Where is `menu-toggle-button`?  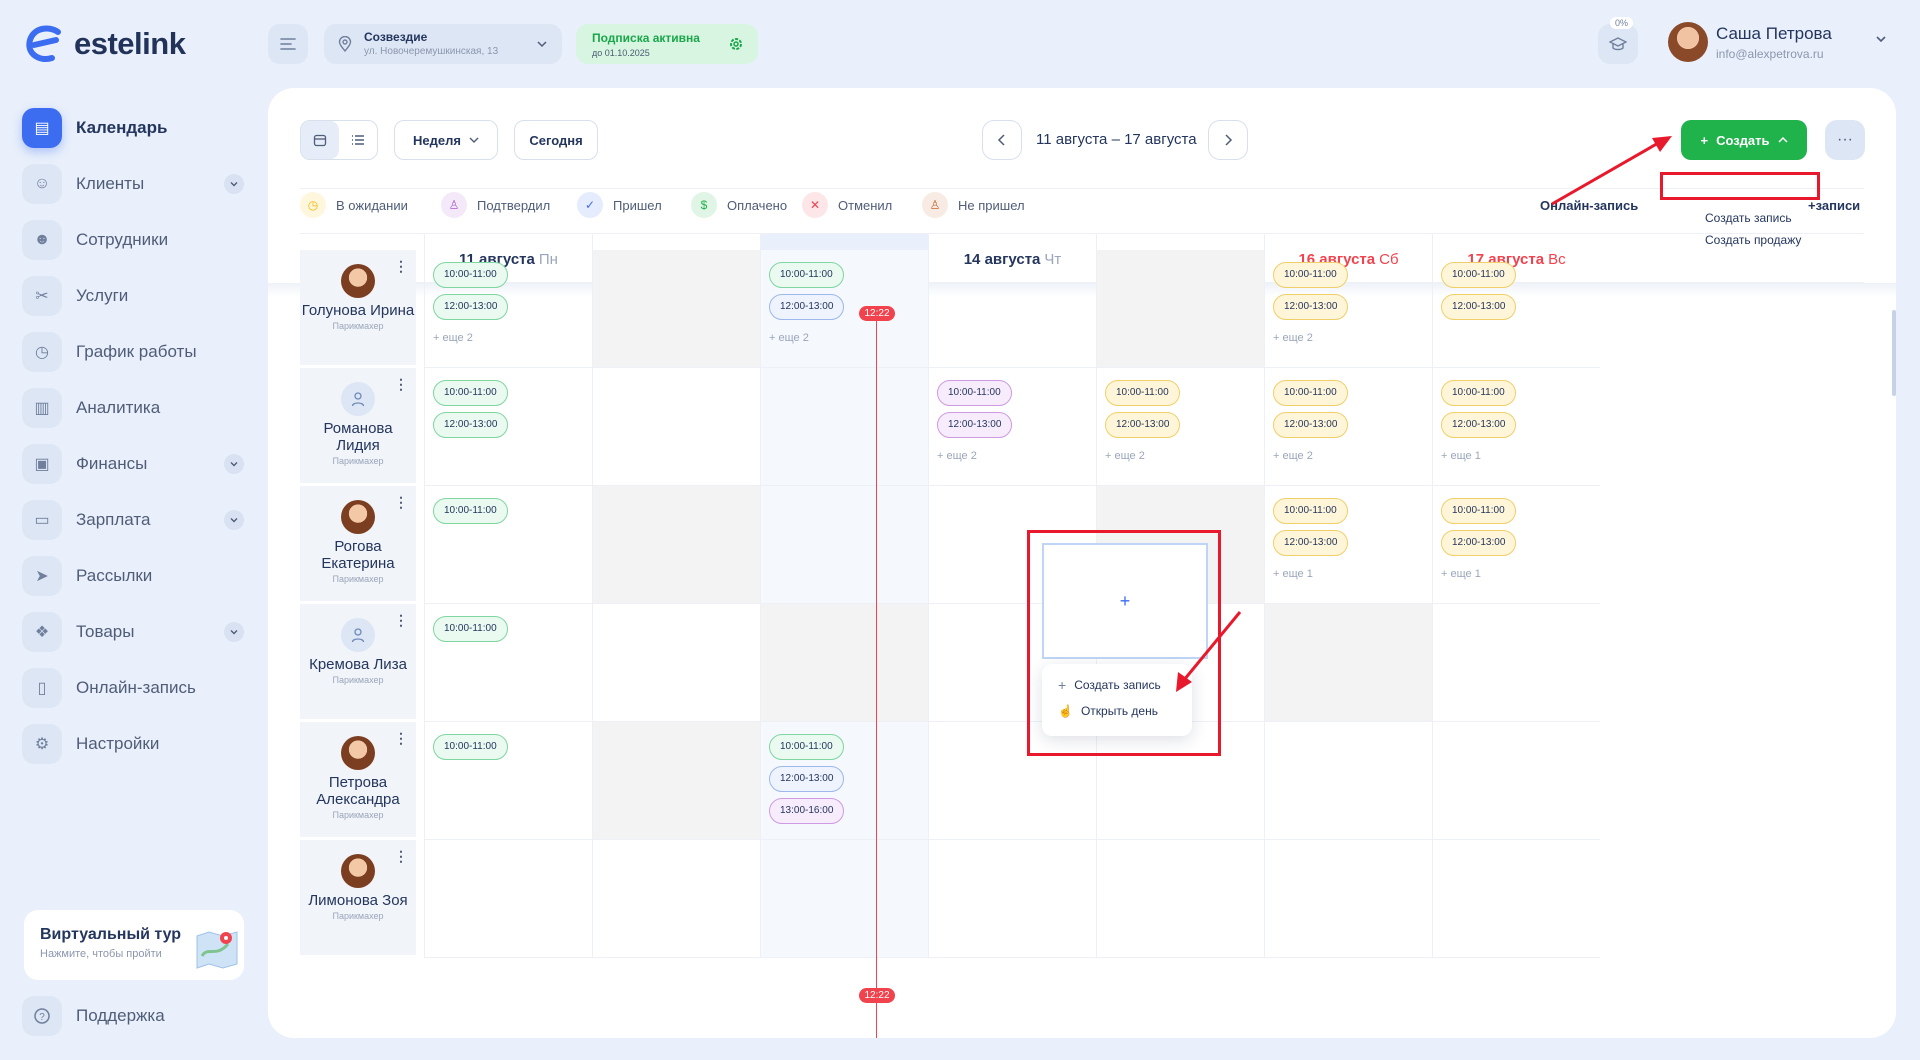 menu-toggle-button is located at coordinates (288, 44).